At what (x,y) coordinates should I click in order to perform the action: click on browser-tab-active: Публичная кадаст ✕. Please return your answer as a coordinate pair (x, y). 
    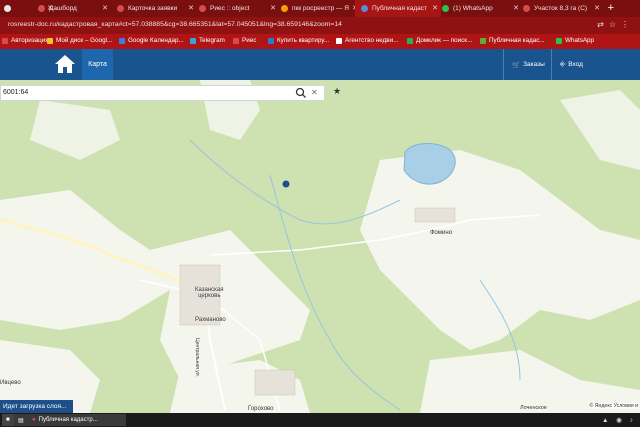
    Looking at the image, I should click on (398, 8).